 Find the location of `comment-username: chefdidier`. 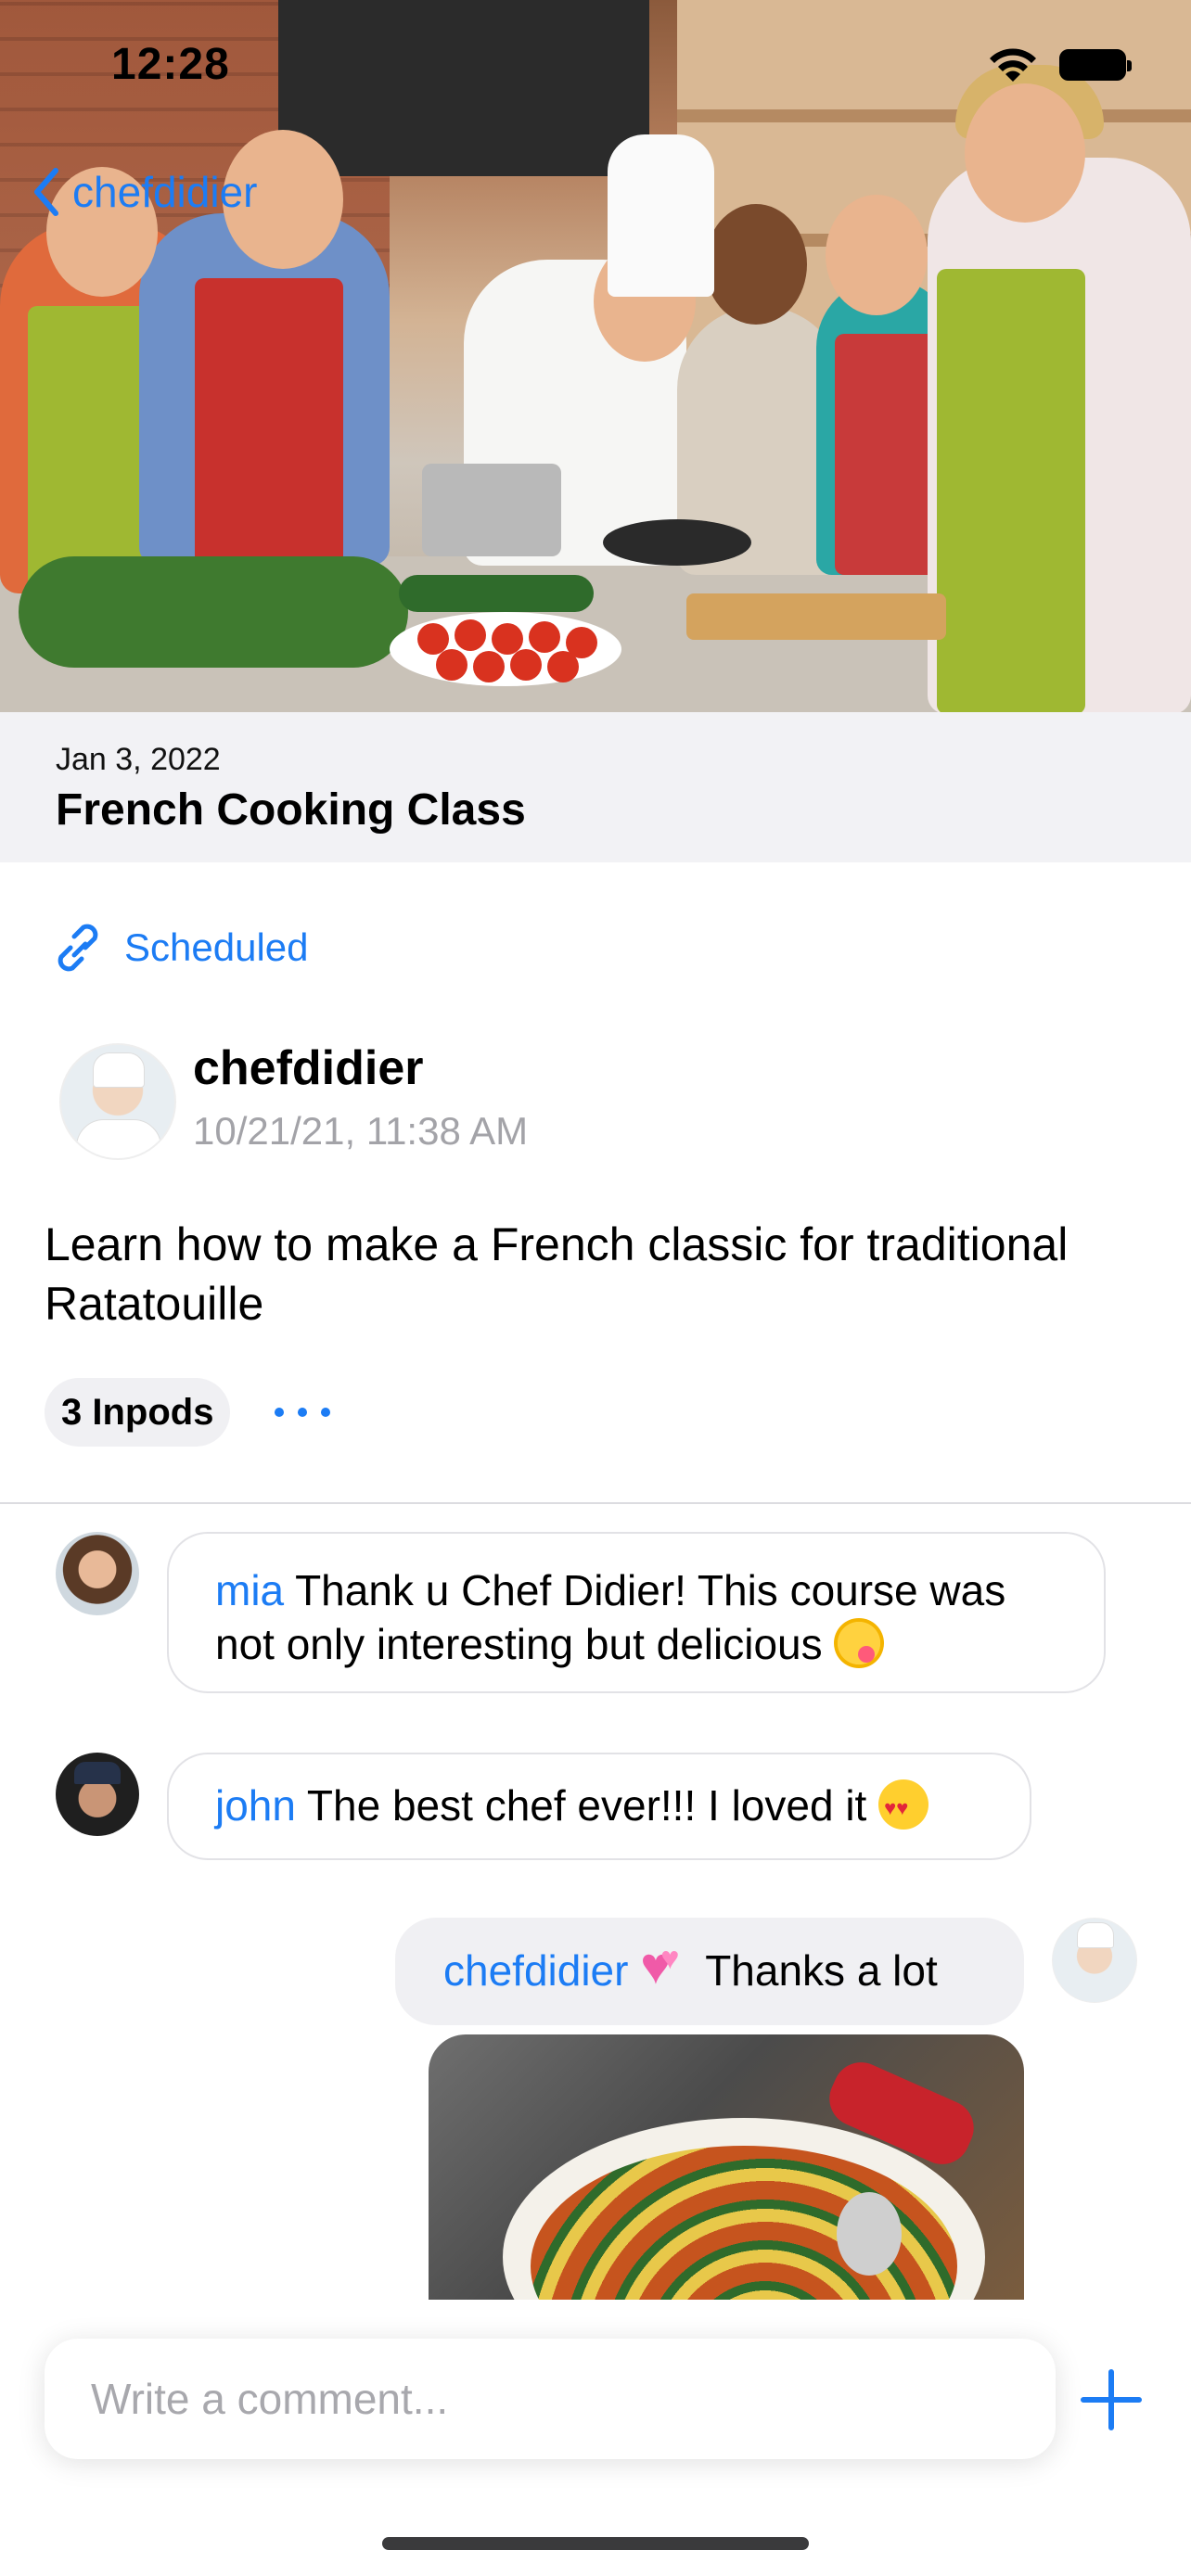

comment-username: chefdidier is located at coordinates (535, 1970).